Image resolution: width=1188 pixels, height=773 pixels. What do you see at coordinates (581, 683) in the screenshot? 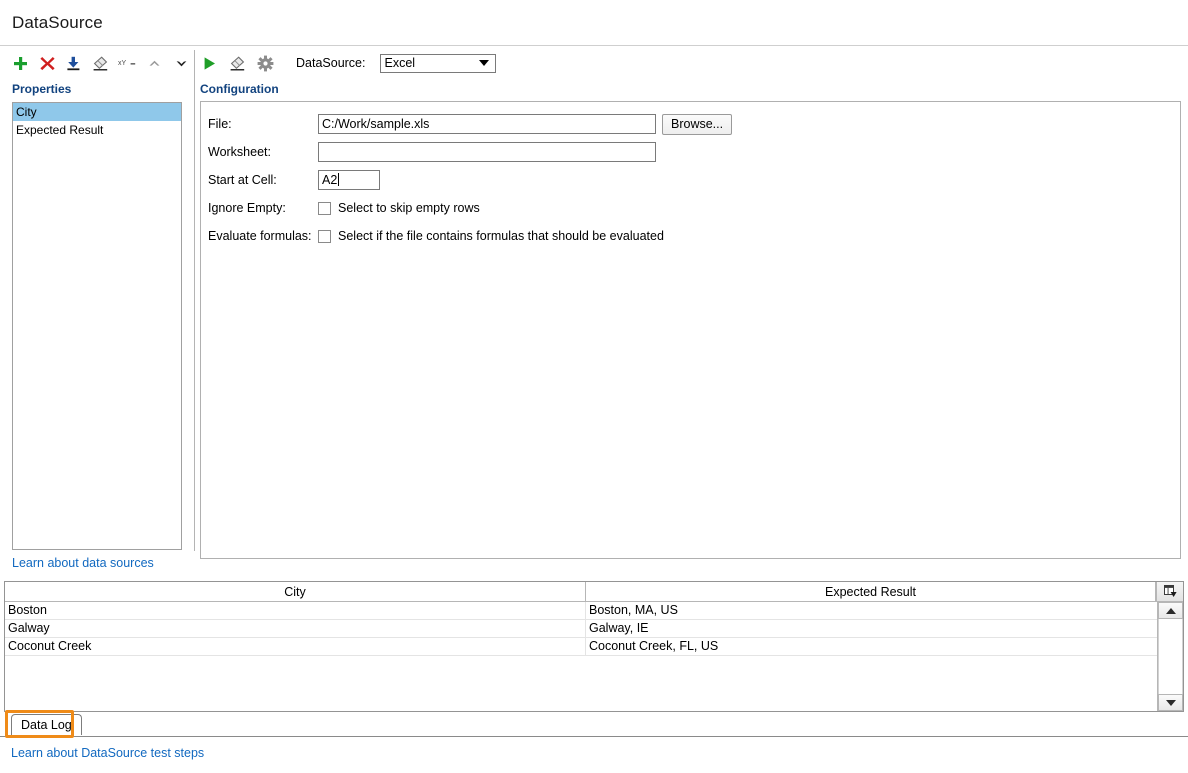
I see `grid-empty-area` at bounding box center [581, 683].